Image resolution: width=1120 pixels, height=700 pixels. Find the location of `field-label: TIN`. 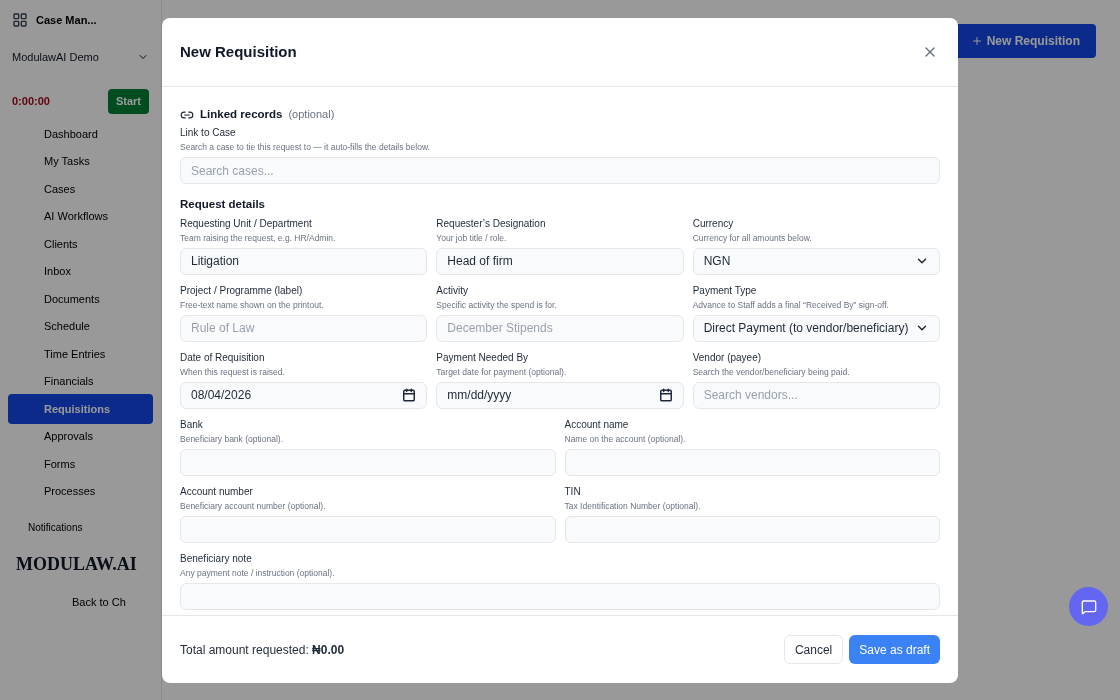

field-label: TIN is located at coordinates (573, 491).